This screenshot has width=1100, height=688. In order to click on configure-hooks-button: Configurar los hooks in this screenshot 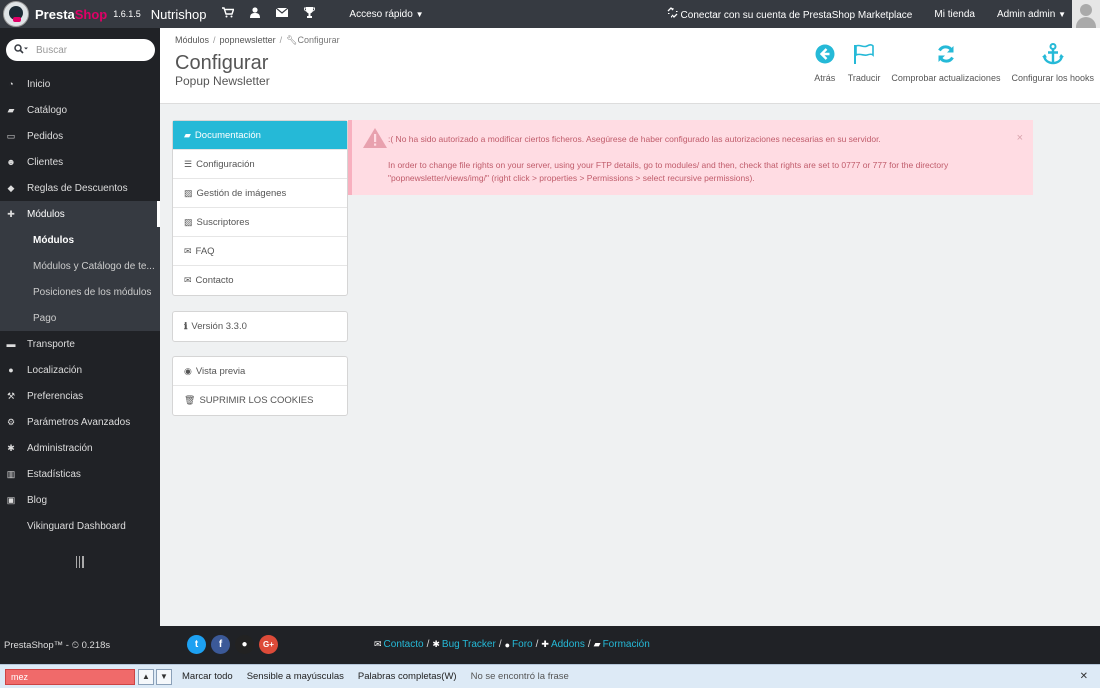, I will do `click(1052, 62)`.